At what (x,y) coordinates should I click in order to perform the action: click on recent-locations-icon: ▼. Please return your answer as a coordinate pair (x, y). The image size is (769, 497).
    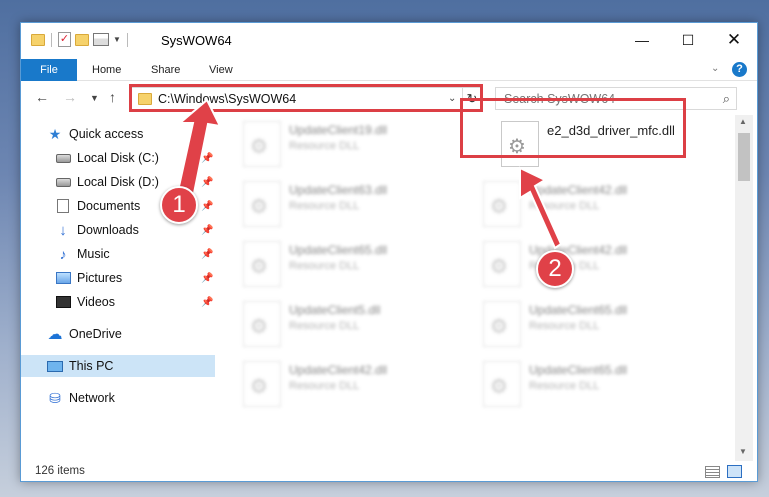
    Looking at the image, I should click on (94, 98).